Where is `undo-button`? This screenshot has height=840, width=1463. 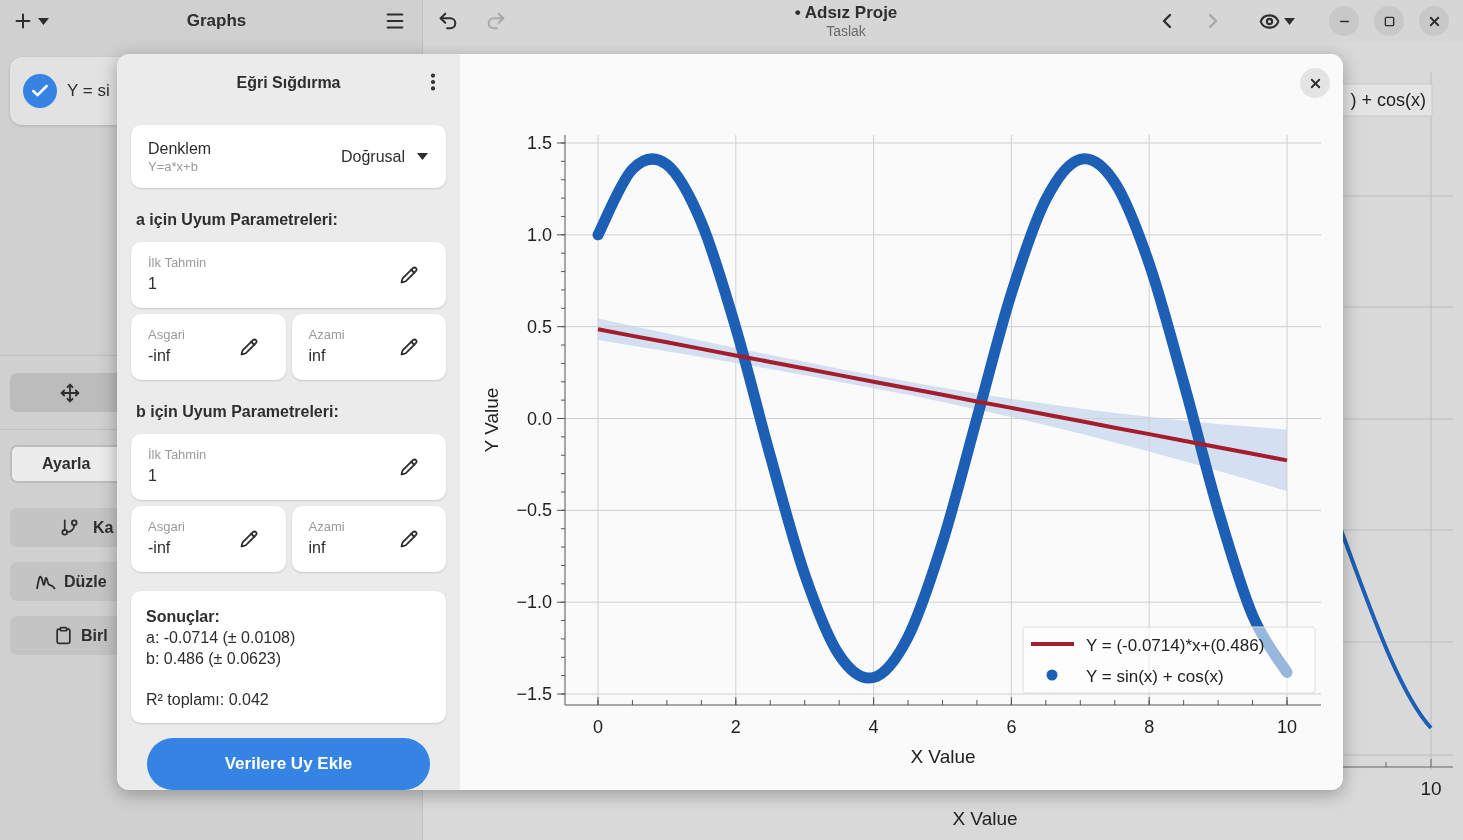
undo-button is located at coordinates (448, 21).